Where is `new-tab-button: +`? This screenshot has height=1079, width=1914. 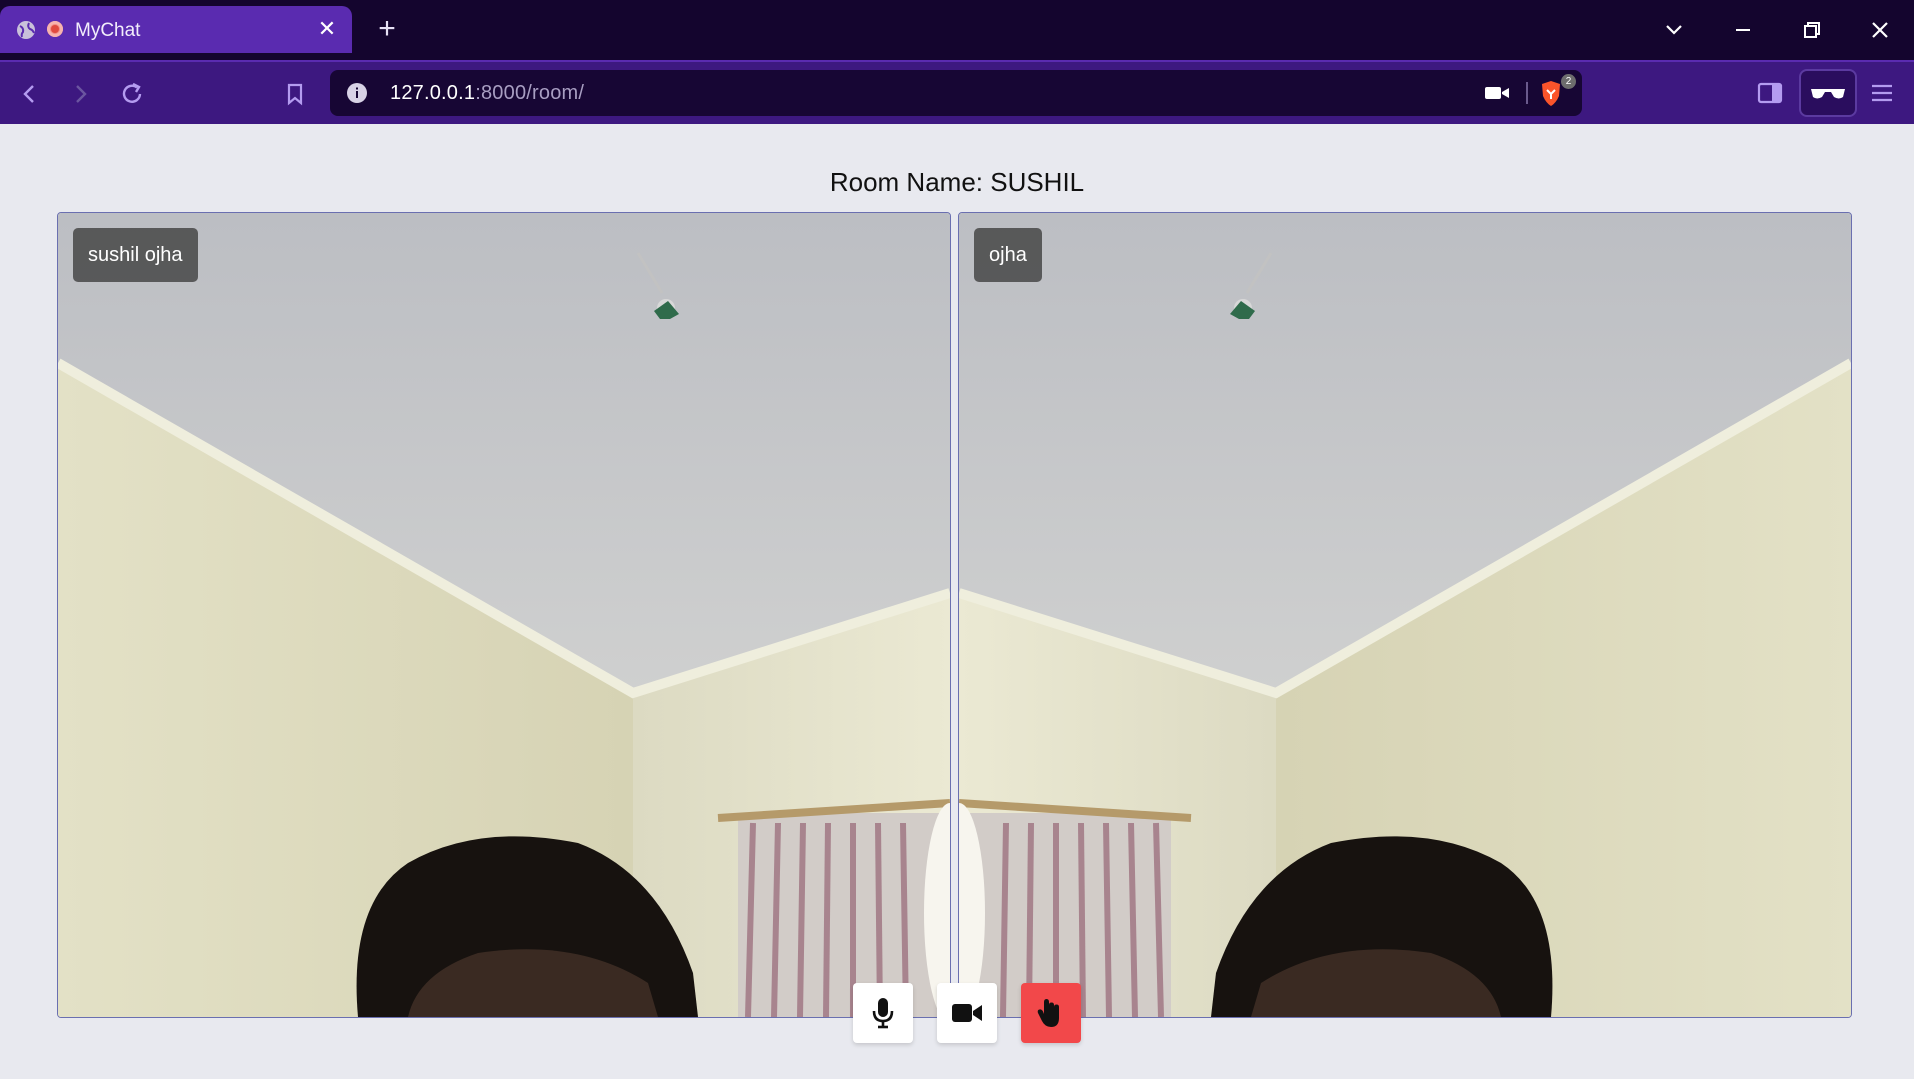 new-tab-button: + is located at coordinates (387, 29).